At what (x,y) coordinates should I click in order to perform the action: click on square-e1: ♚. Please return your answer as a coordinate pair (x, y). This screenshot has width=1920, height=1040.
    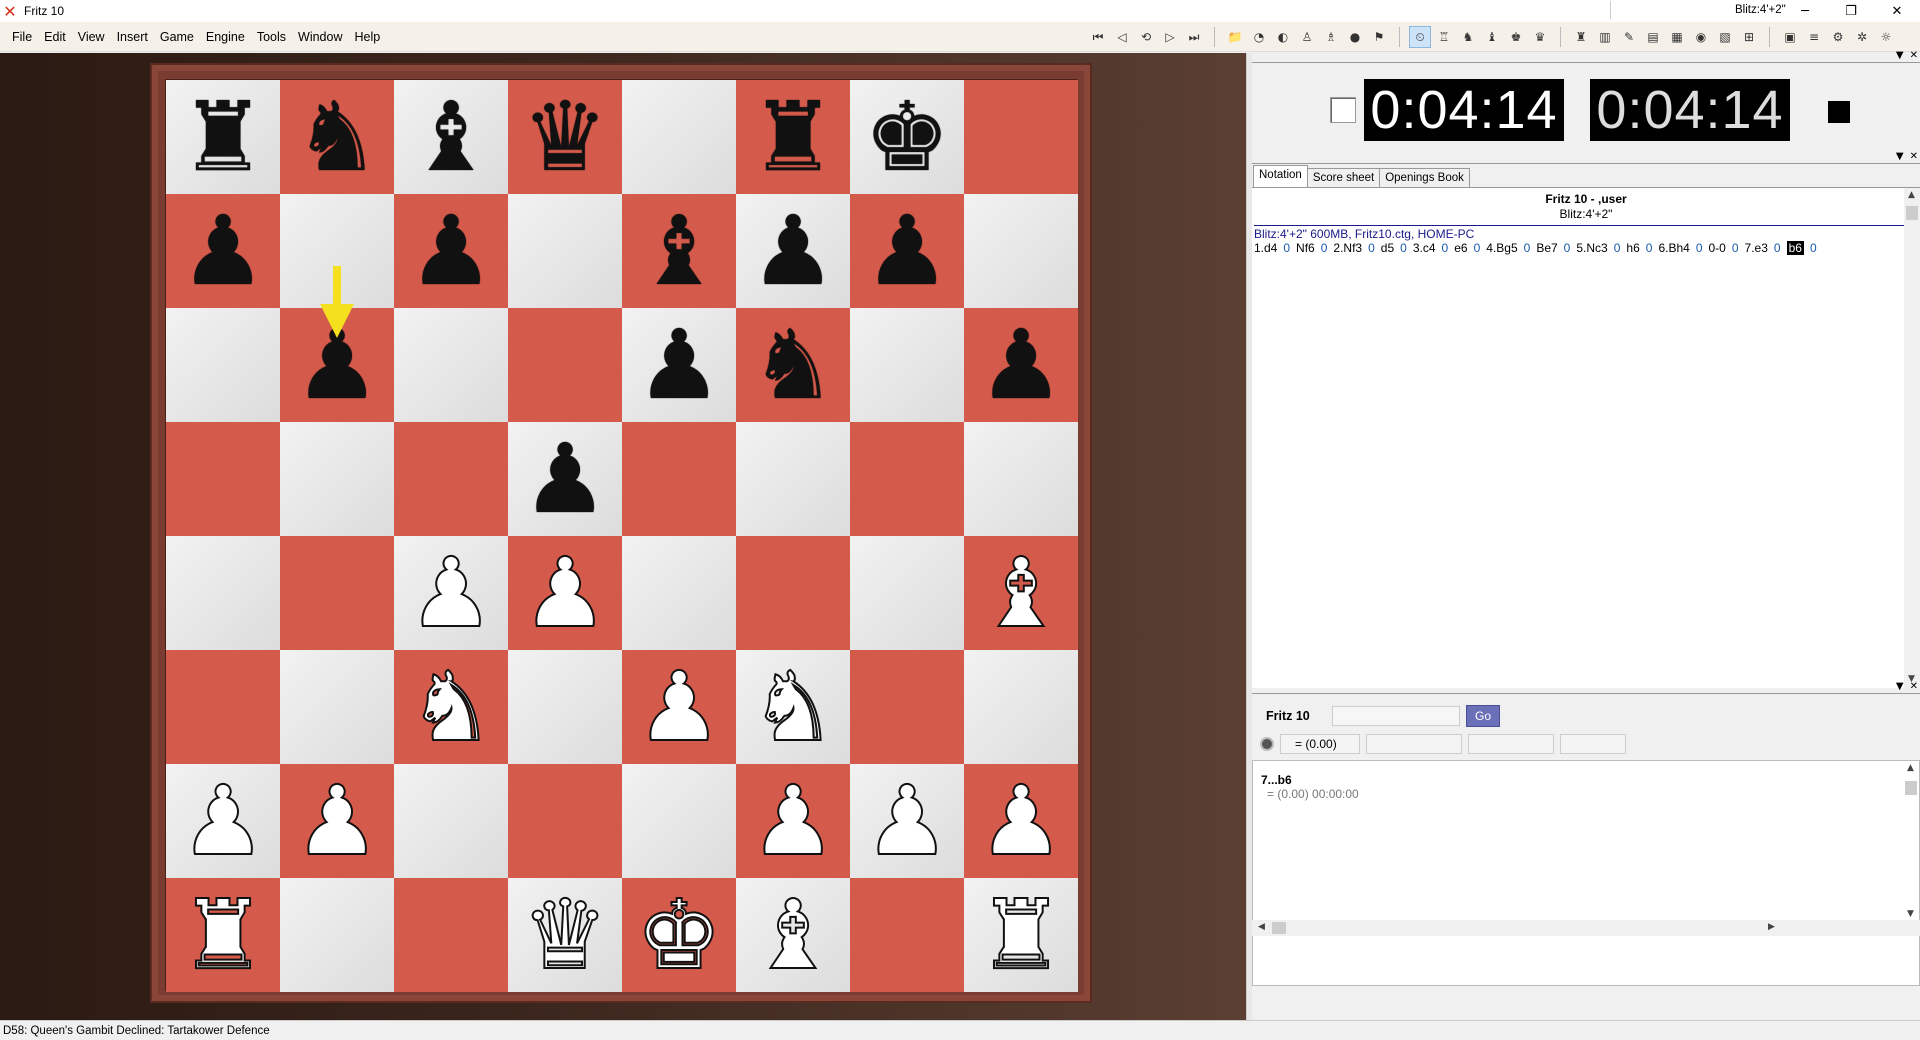
    Looking at the image, I should click on (679, 935).